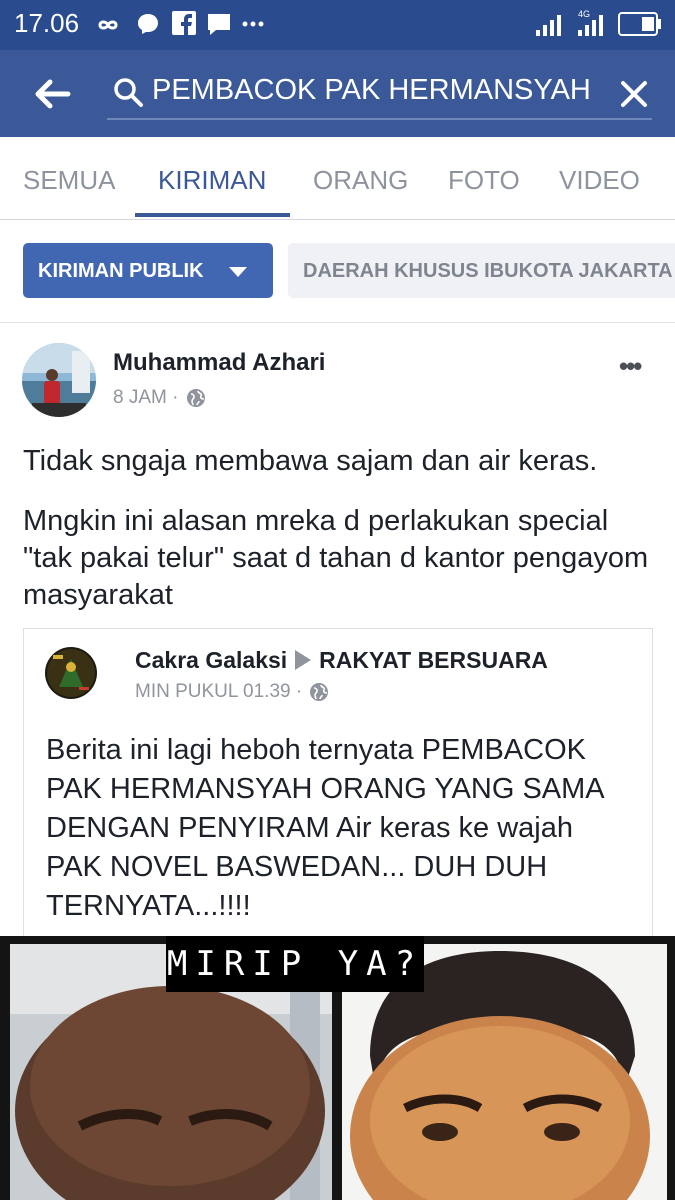 Image resolution: width=675 pixels, height=1200 pixels. Describe the element at coordinates (371, 90) in the screenshot. I see `search-query-text: PEMBACOK PAK HERMANSYAH` at that location.